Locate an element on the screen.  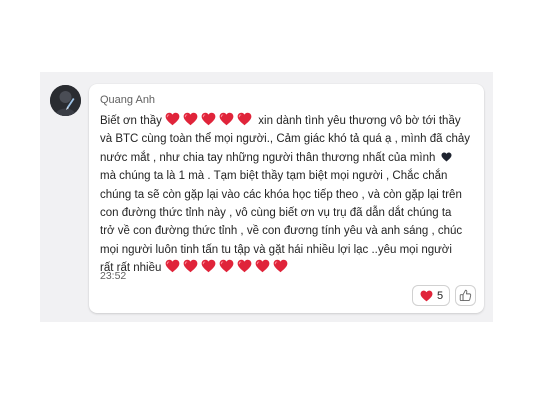
sender-name: Quang Anh is located at coordinates (128, 100).